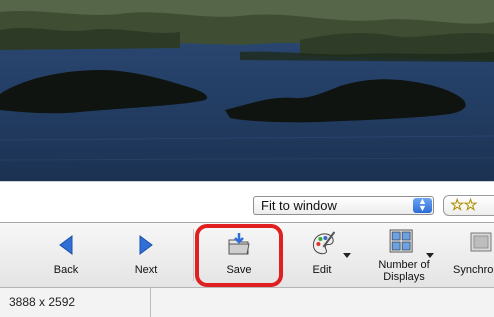 Image resolution: width=494 pixels, height=317 pixels. Describe the element at coordinates (482, 244) in the screenshot. I see `sync-icon` at that location.